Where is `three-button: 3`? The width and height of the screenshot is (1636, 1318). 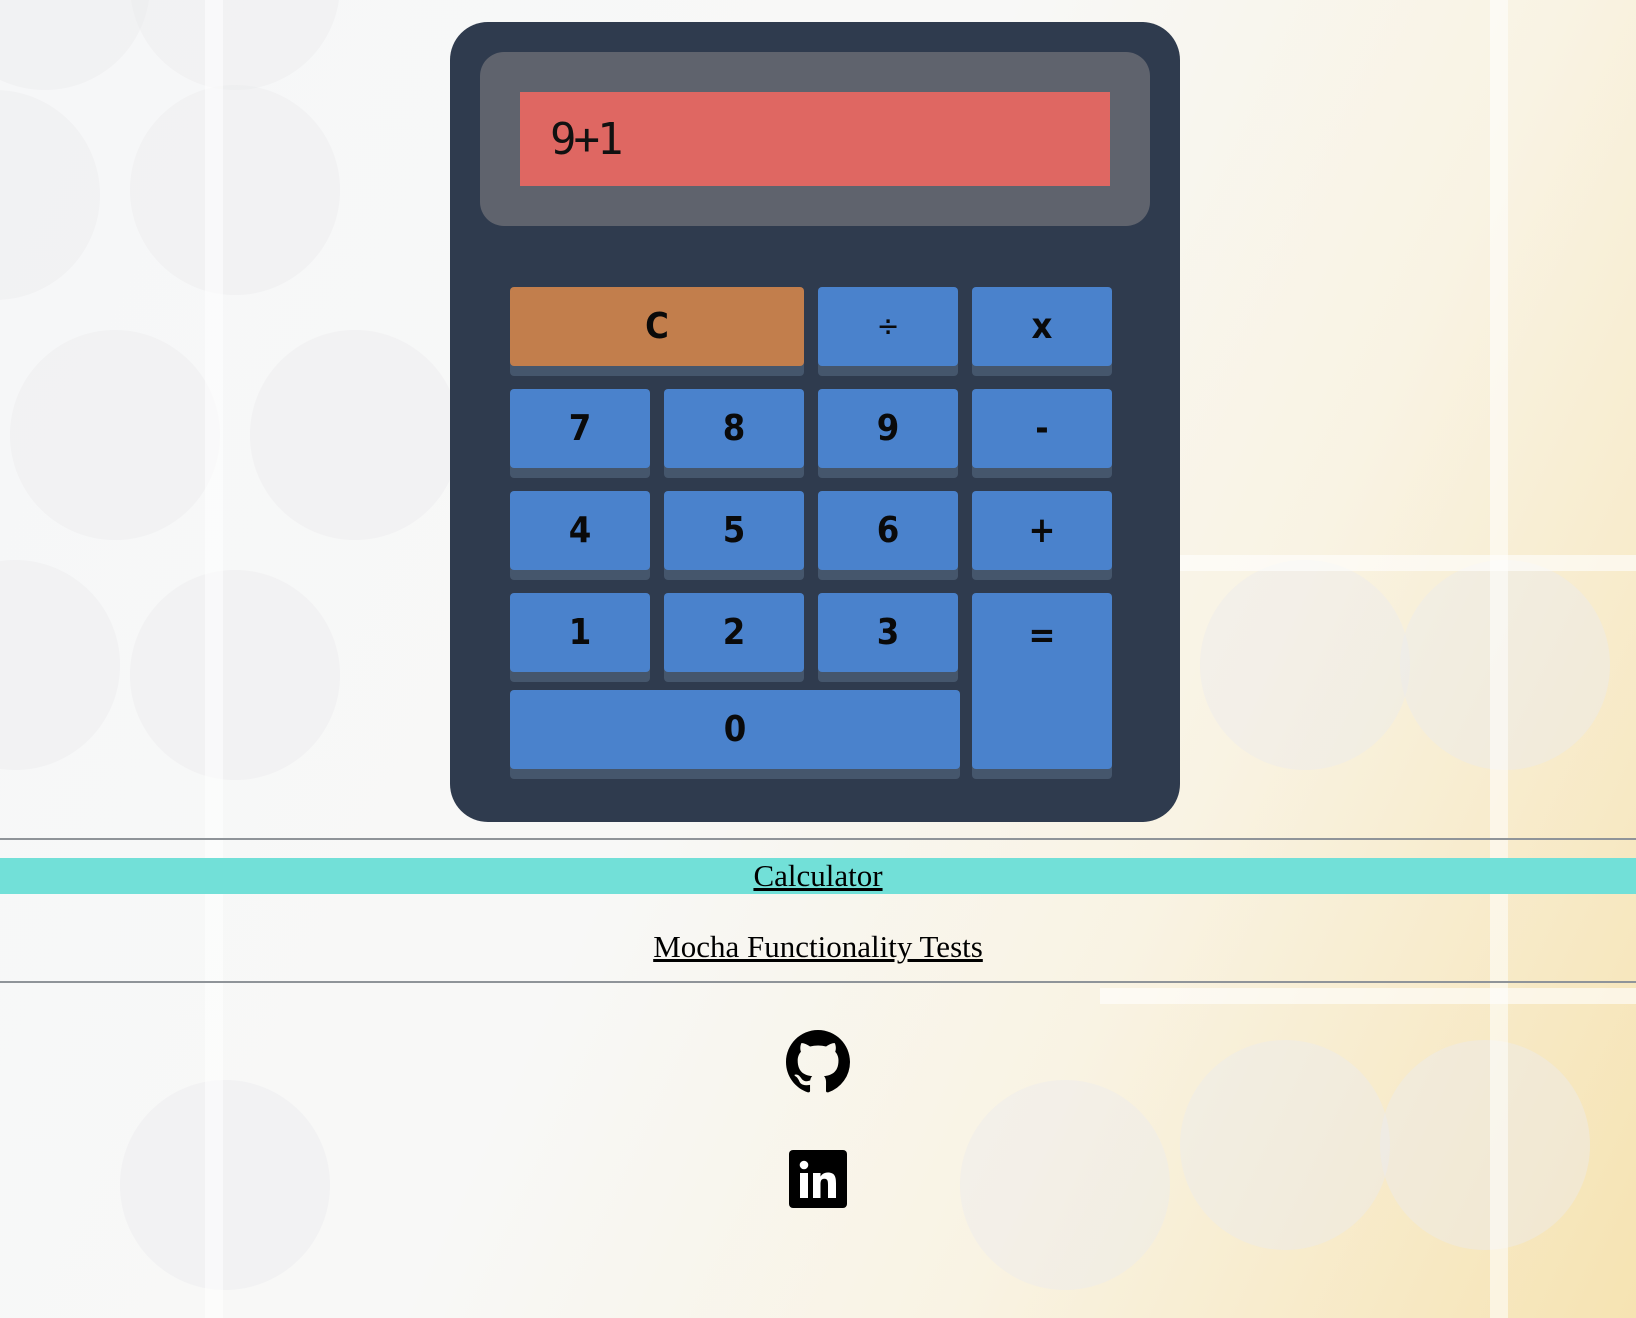 three-button: 3 is located at coordinates (888, 632).